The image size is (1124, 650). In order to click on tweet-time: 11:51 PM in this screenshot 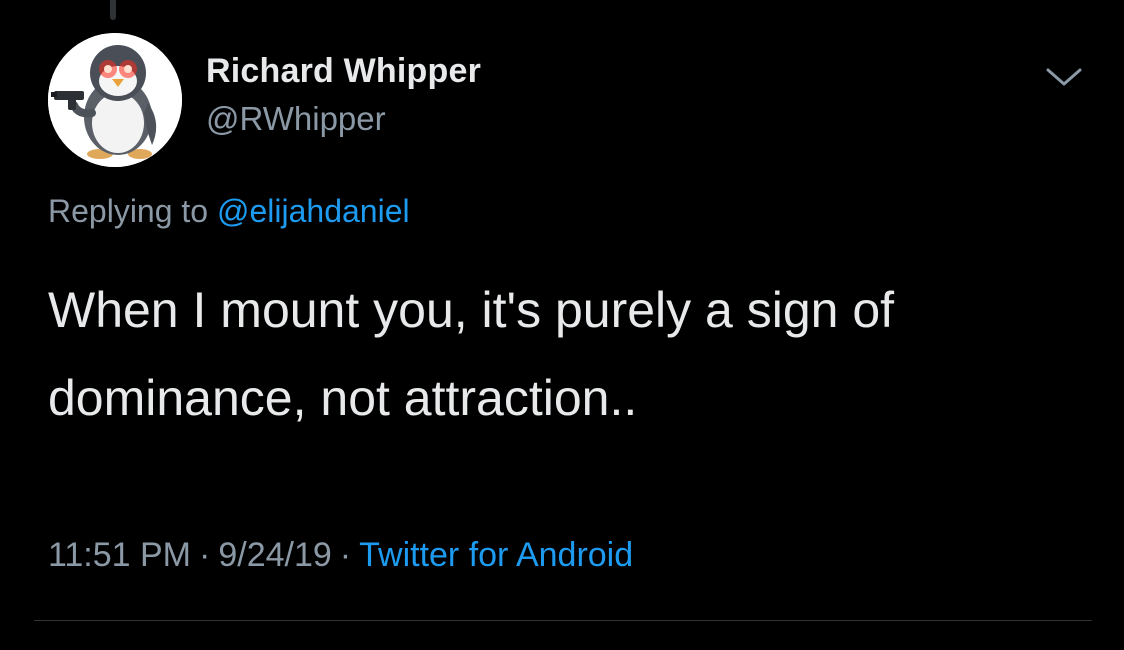, I will do `click(119, 555)`.